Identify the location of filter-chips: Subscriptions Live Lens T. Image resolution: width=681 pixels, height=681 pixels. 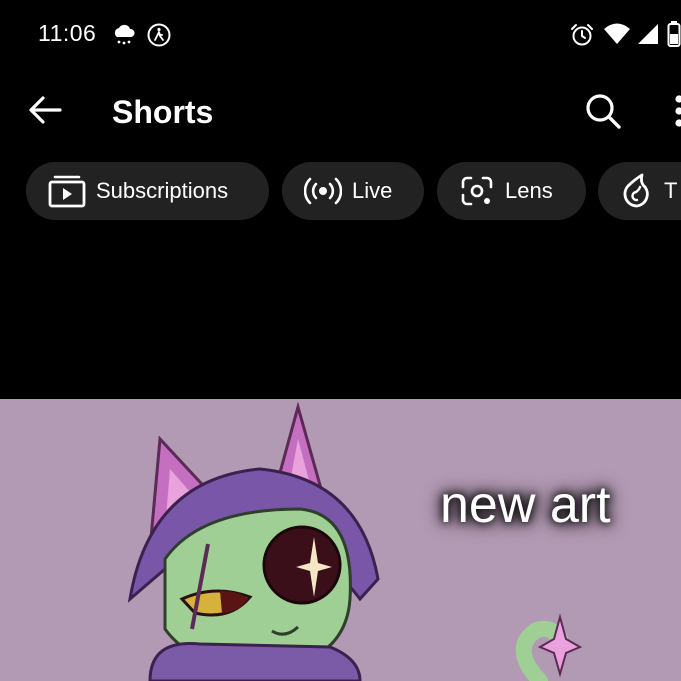
(340, 191).